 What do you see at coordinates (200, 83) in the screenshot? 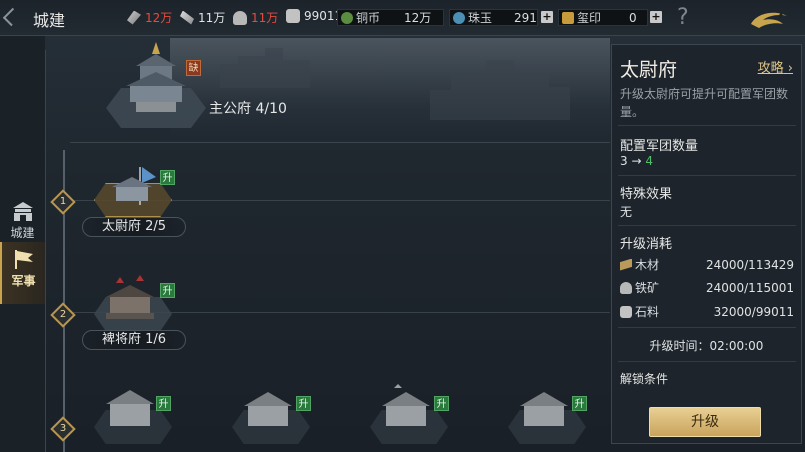
I see `building-main-palace: 缺 主公府 4/10` at bounding box center [200, 83].